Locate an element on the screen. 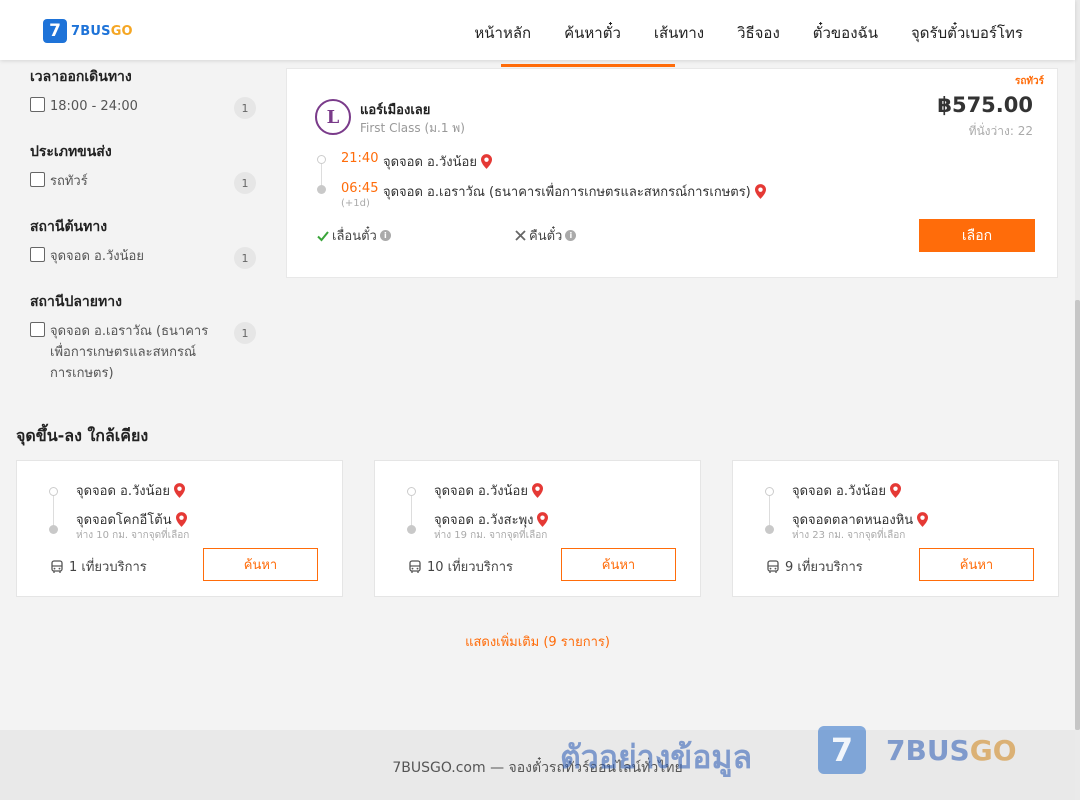  filter-option: รถทัวร์ 1 is located at coordinates (143, 182).